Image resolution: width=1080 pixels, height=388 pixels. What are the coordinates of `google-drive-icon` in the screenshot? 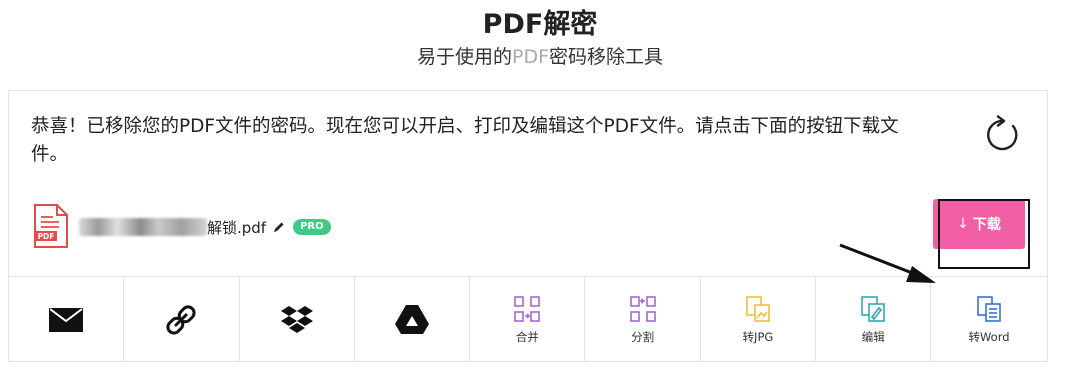 It's located at (412, 319).